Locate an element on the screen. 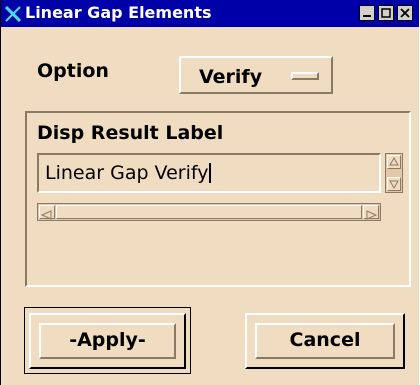 The width and height of the screenshot is (420, 385). cancel-button: Cancel is located at coordinates (325, 341).